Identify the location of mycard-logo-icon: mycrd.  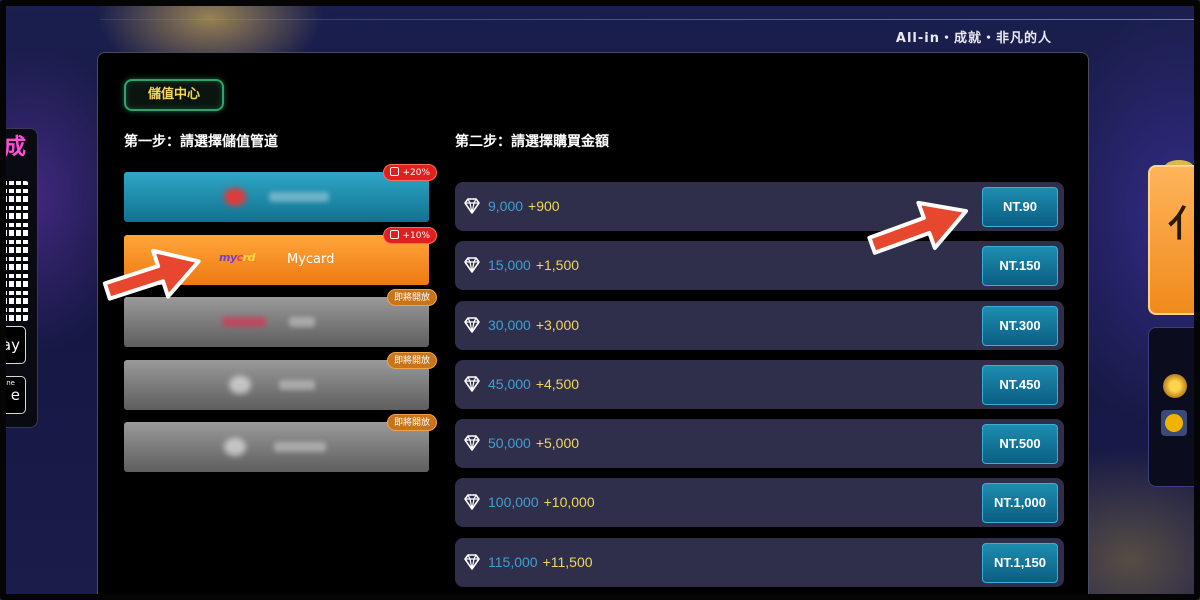
(237, 257).